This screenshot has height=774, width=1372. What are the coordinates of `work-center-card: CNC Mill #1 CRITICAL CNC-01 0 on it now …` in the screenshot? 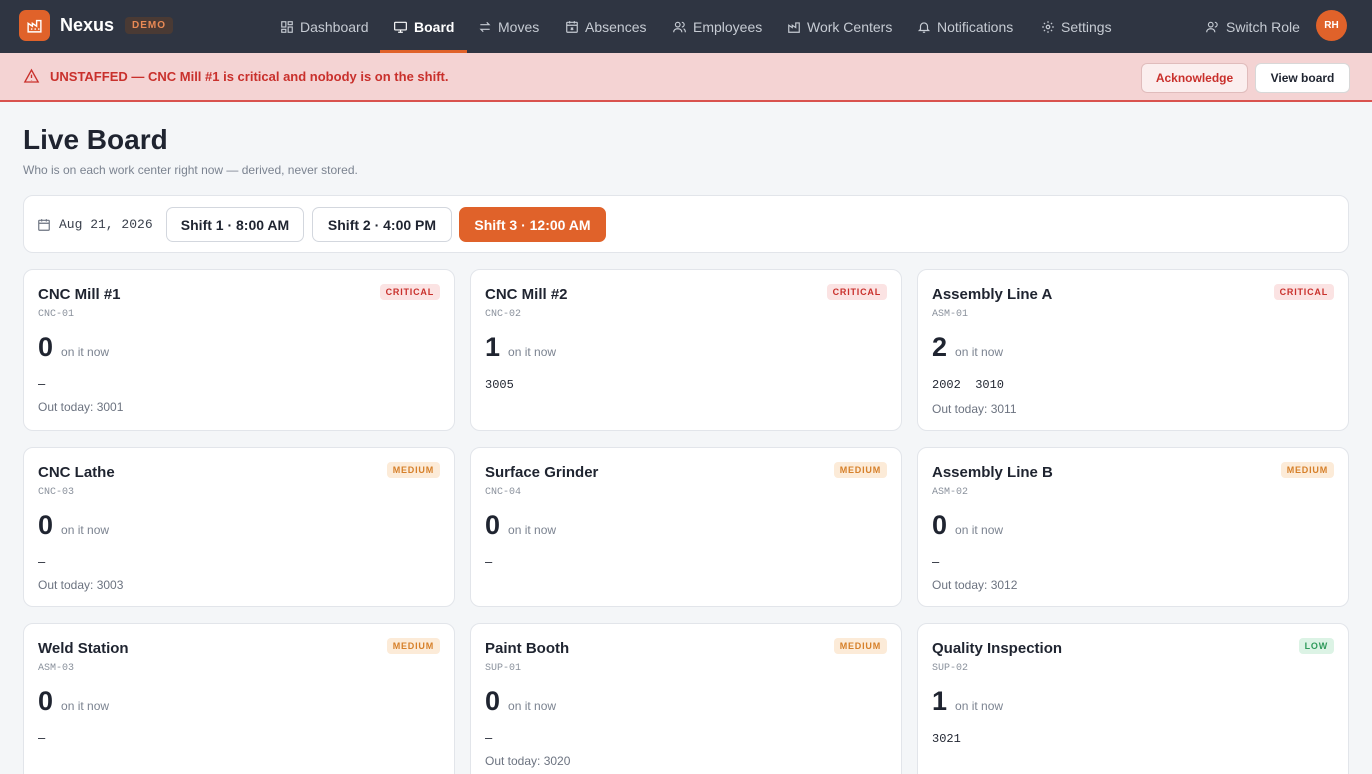 It's located at (239, 350).